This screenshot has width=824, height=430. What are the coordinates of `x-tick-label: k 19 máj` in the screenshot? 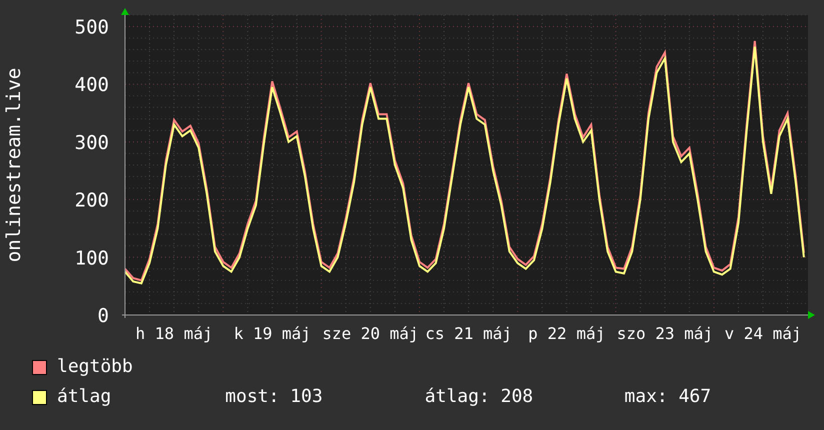 It's located at (272, 333).